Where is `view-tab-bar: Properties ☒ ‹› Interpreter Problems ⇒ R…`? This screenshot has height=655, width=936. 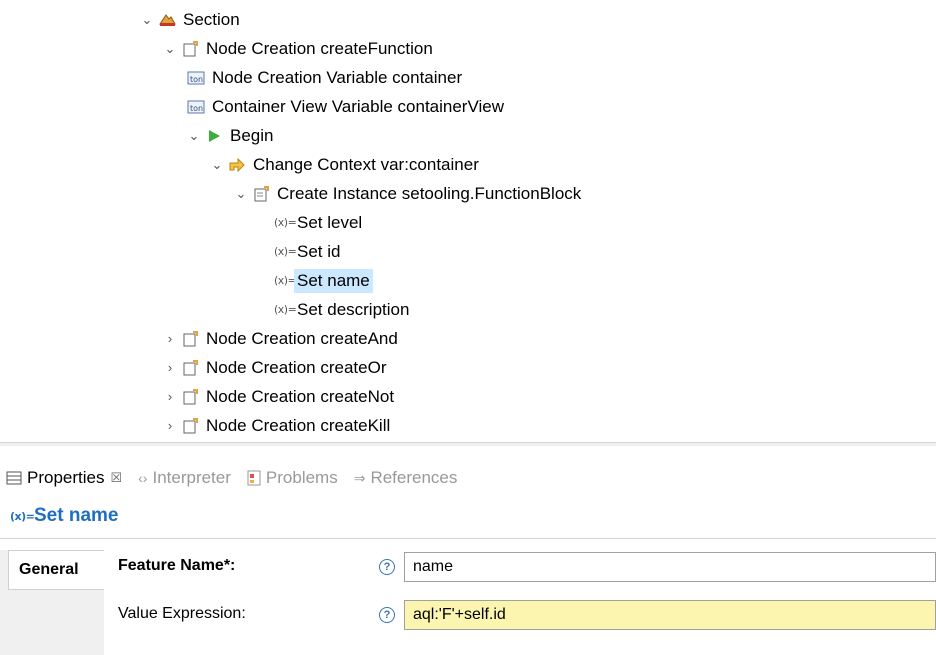 view-tab-bar: Properties ☒ ‹› Interpreter Problems ⇒ R… is located at coordinates (468, 478).